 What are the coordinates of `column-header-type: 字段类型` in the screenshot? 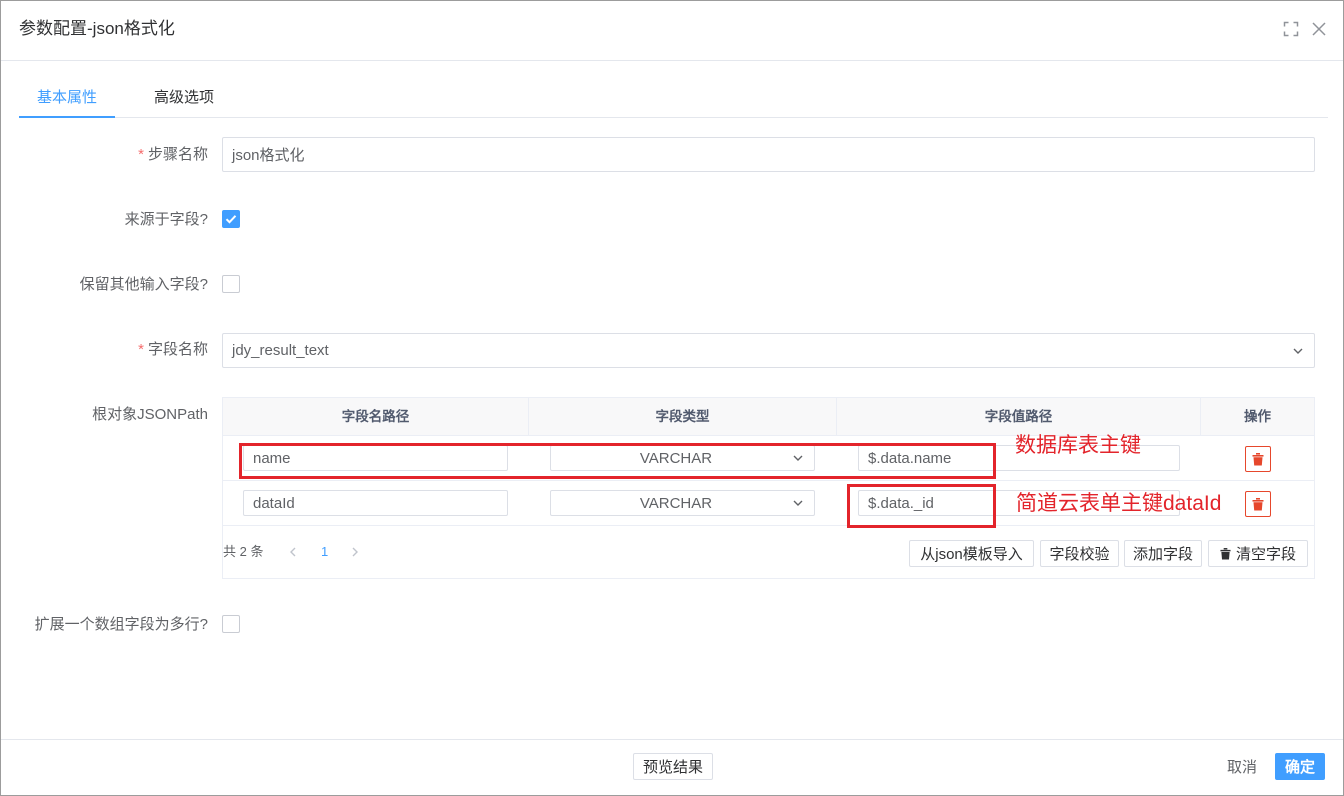 It's located at (683, 416).